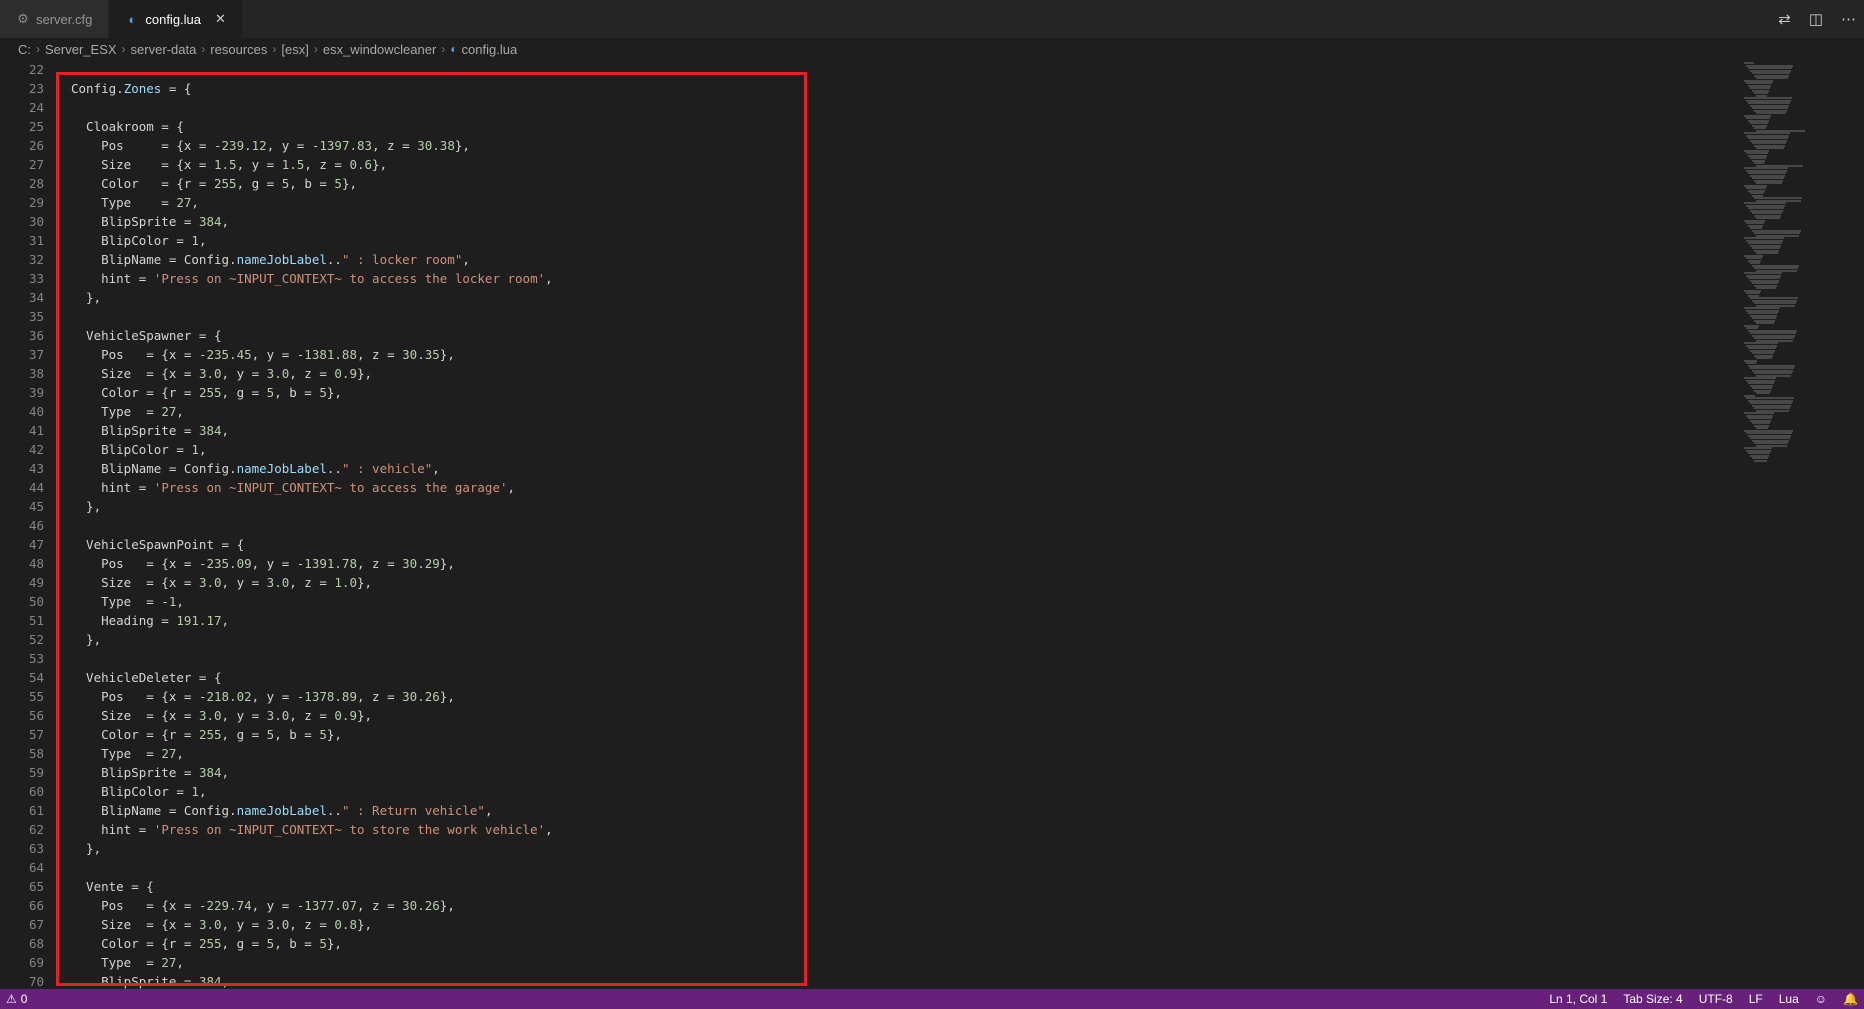  What do you see at coordinates (36, 335) in the screenshot?
I see `line-number: 36` at bounding box center [36, 335].